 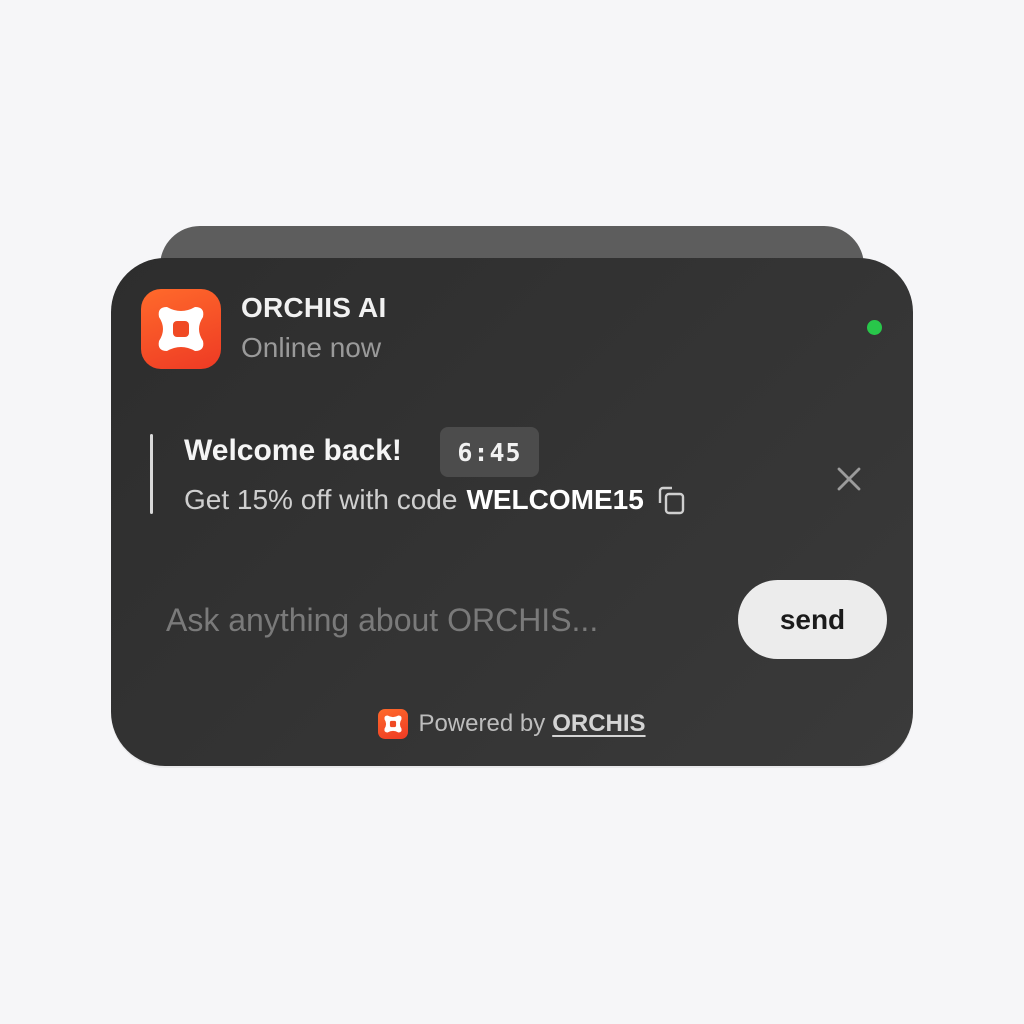 What do you see at coordinates (314, 307) in the screenshot?
I see `app-name: ORCHIS AI` at bounding box center [314, 307].